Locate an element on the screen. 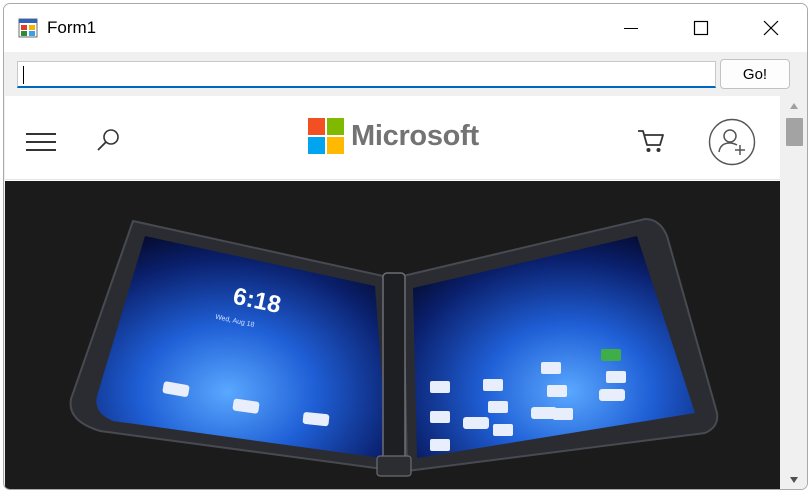 Image resolution: width=811 pixels, height=493 pixels. scroll-up-arrow-icon is located at coordinates (794, 106).